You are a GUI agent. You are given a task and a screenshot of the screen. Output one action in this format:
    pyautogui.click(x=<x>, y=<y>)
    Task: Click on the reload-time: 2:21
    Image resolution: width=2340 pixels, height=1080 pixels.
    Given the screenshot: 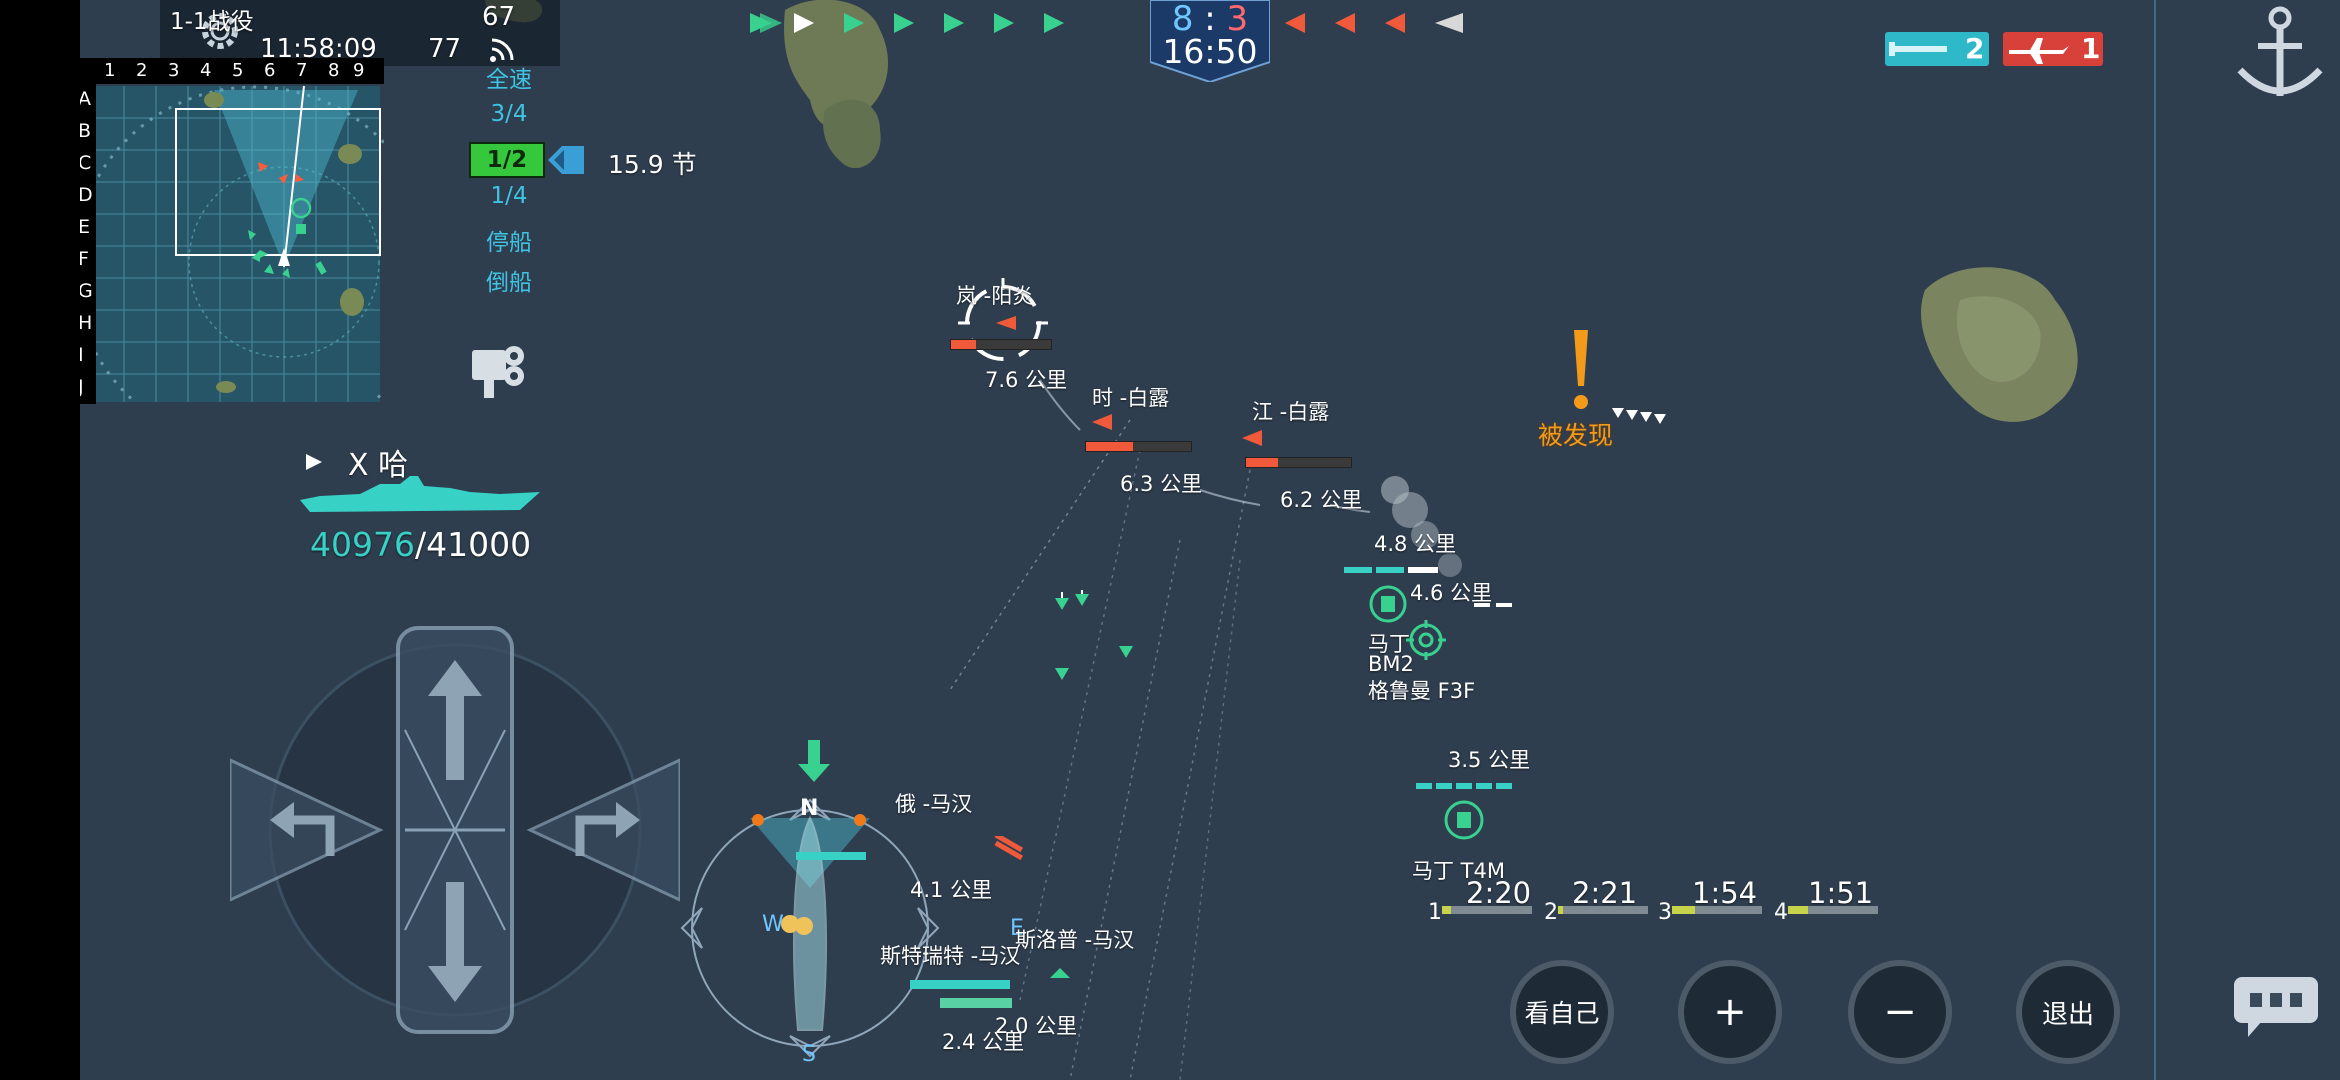 What is the action you would take?
    pyautogui.click(x=1605, y=893)
    